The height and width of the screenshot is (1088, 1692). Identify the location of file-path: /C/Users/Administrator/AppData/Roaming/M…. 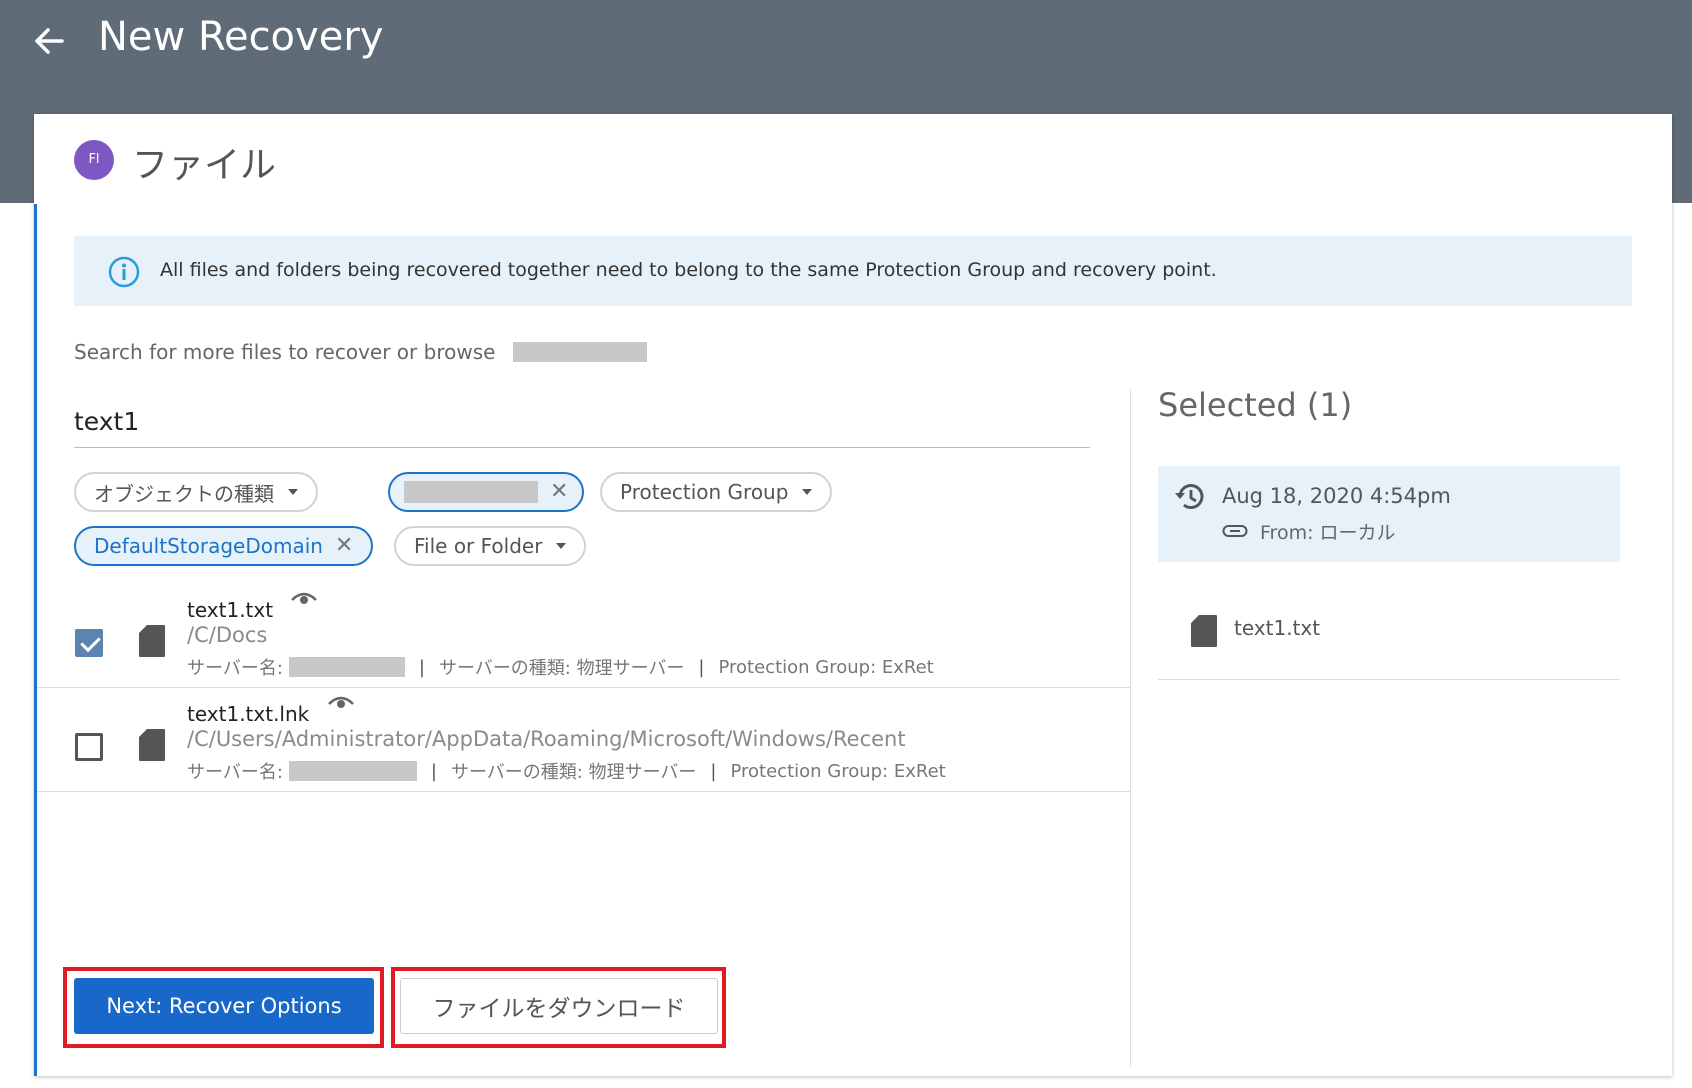
(546, 739).